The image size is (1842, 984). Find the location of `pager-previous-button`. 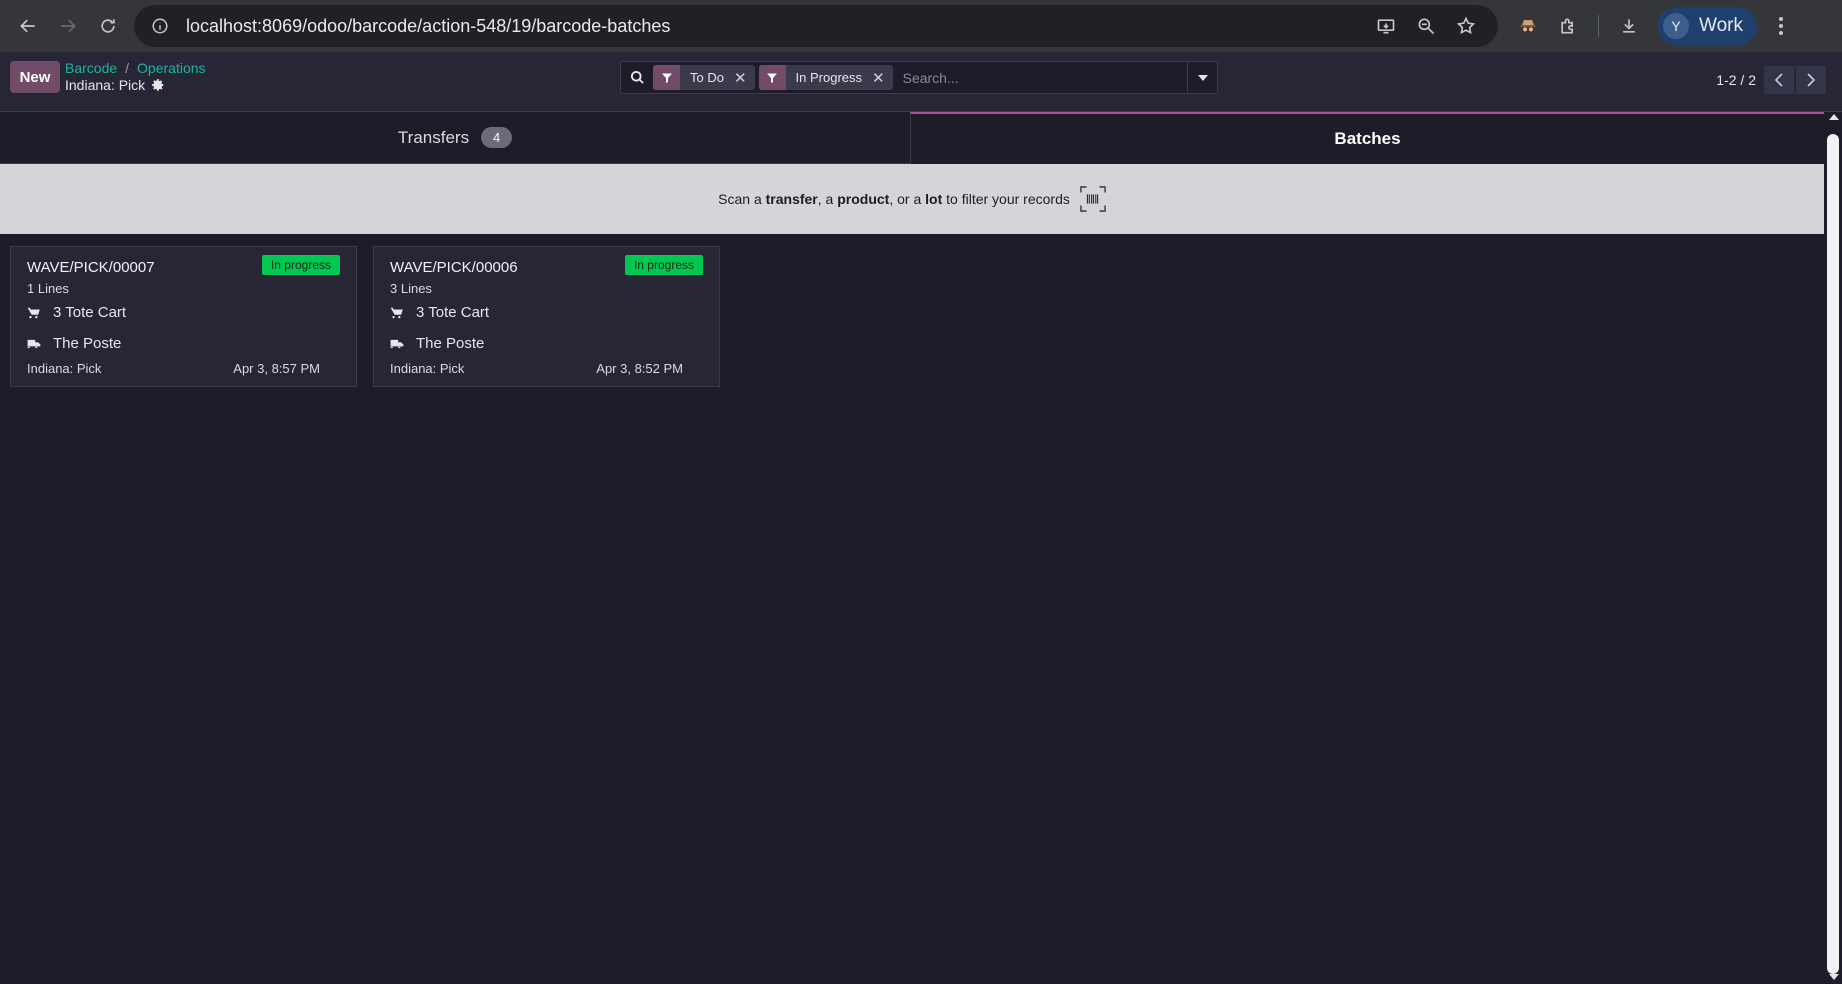

pager-previous-button is located at coordinates (1779, 80).